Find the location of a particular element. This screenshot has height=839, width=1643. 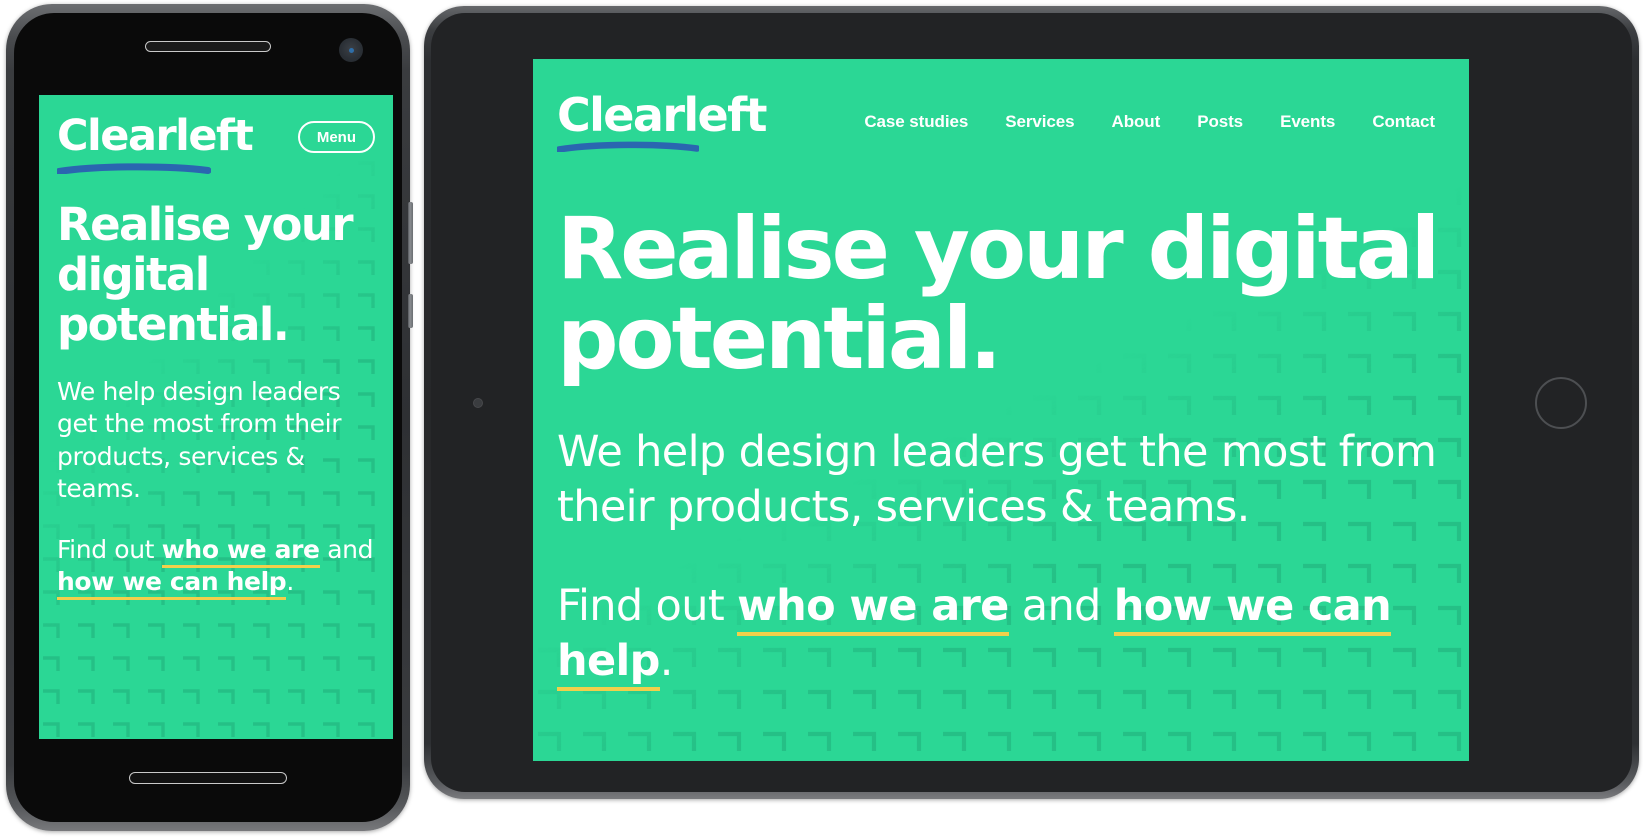

menu-button: Menu is located at coordinates (336, 137).